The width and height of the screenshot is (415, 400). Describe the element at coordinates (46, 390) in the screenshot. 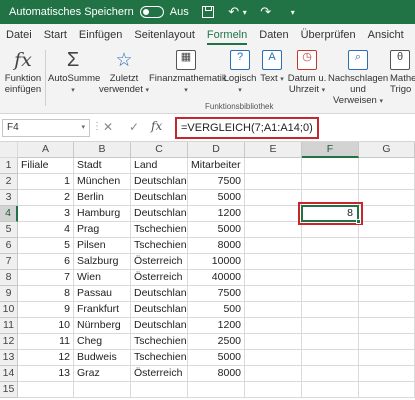

I see `cell-a15` at that location.